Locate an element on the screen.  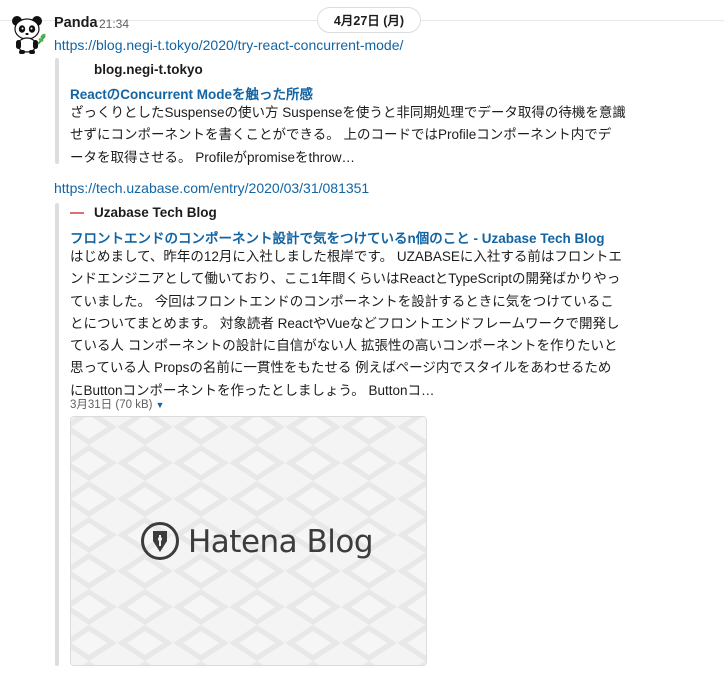
image-meta-text: 3月31日 (70 kB) is located at coordinates (111, 405).